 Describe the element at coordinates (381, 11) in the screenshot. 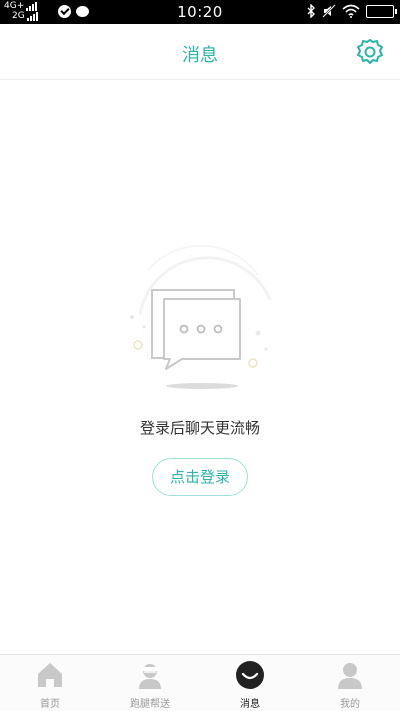

I see `battery-icon` at that location.